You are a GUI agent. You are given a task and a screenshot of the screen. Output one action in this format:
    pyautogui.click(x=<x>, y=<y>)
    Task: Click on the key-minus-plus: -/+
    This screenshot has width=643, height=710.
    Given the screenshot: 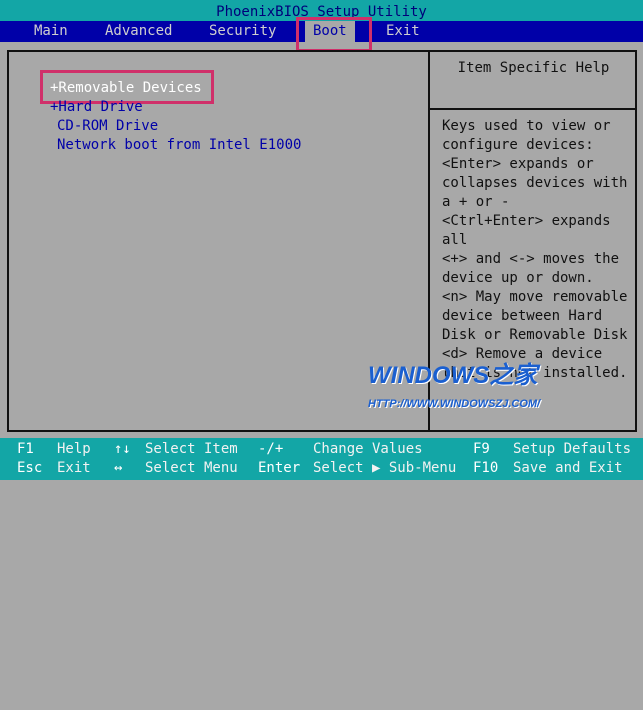 What is the action you would take?
    pyautogui.click(x=271, y=449)
    